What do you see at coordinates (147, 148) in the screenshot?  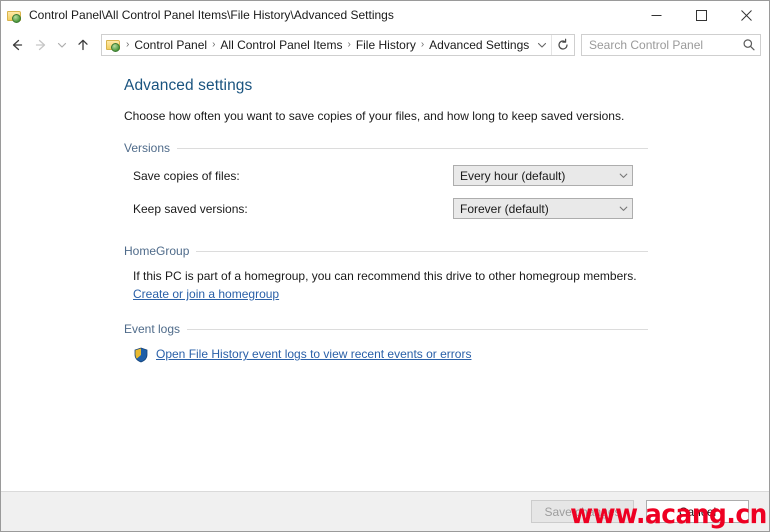 I see `section-label: Versions` at bounding box center [147, 148].